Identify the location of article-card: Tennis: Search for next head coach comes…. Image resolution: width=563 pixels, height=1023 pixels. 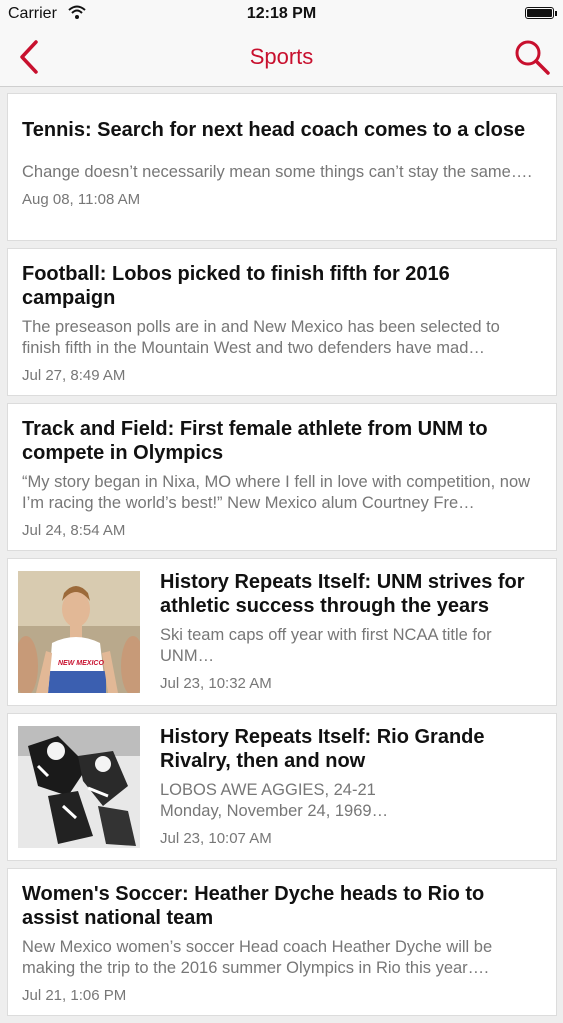
(282, 167).